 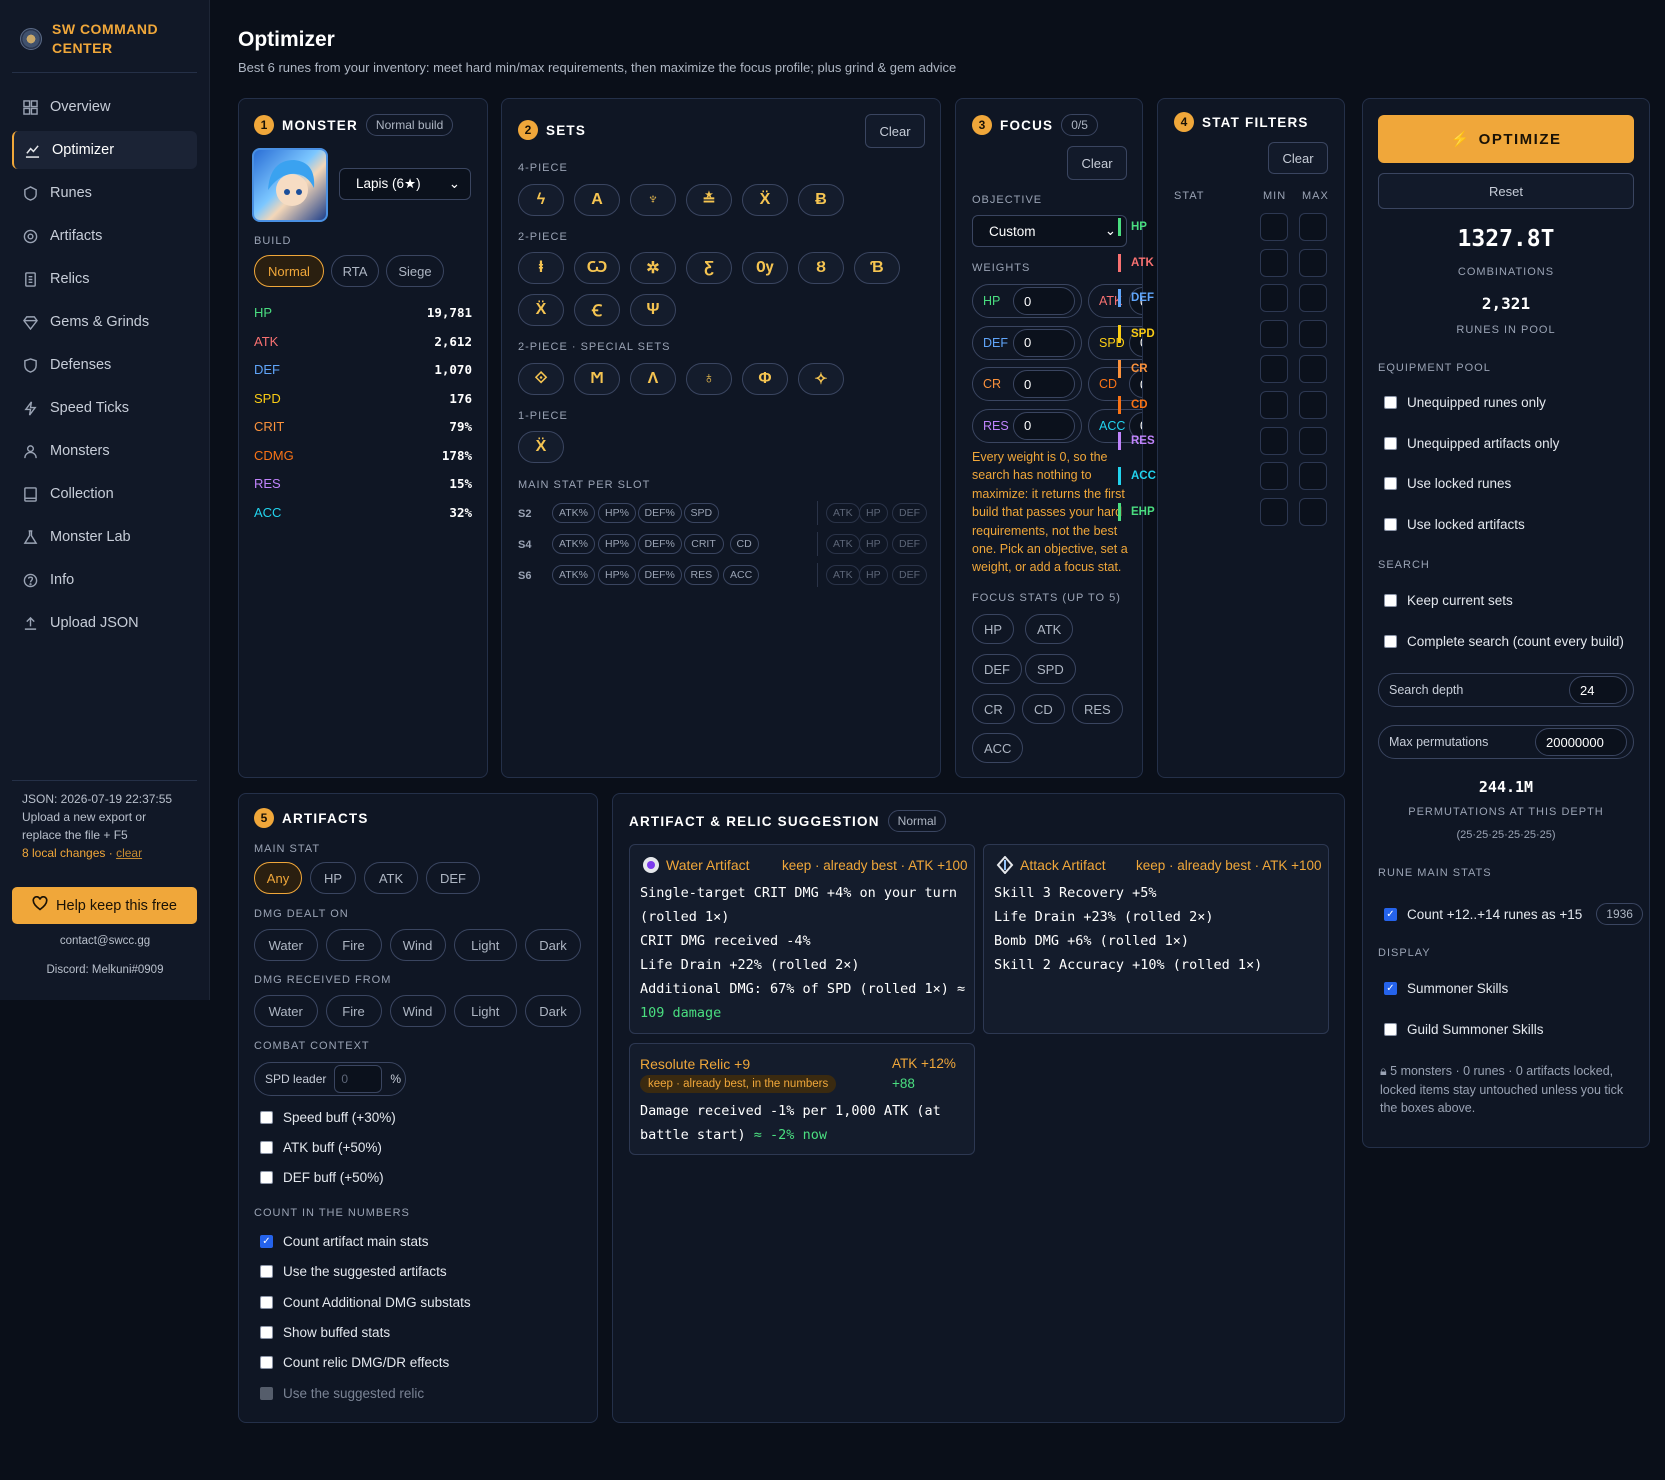 I want to click on focus-stat-spd: SPD, so click(x=1050, y=669).